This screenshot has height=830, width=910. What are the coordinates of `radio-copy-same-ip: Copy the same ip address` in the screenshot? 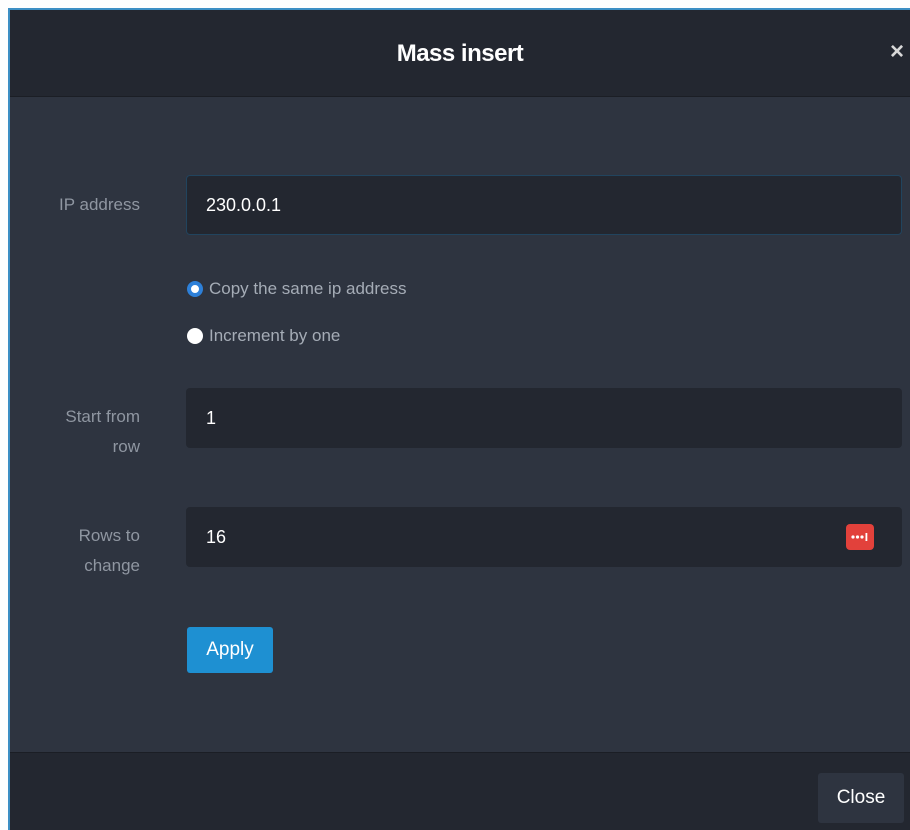 It's located at (297, 289).